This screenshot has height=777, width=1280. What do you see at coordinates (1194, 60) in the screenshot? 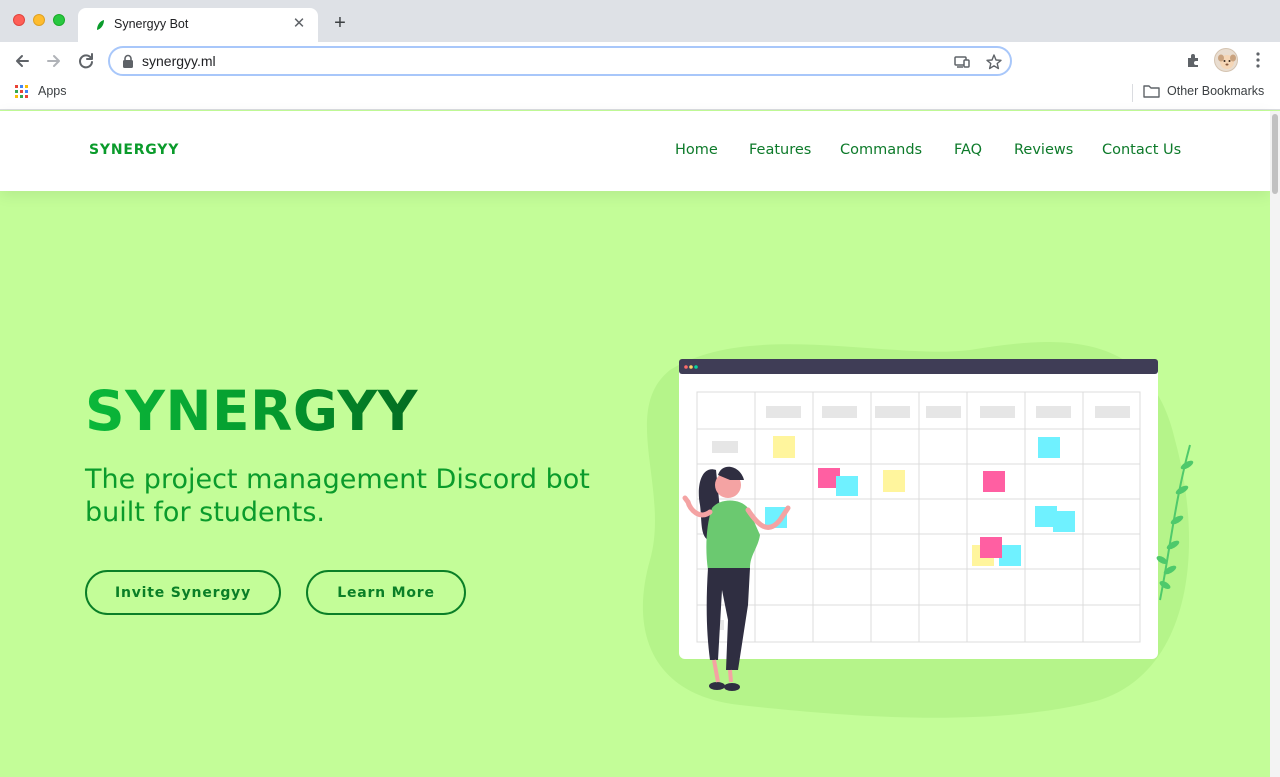
I see `extensions-icon` at bounding box center [1194, 60].